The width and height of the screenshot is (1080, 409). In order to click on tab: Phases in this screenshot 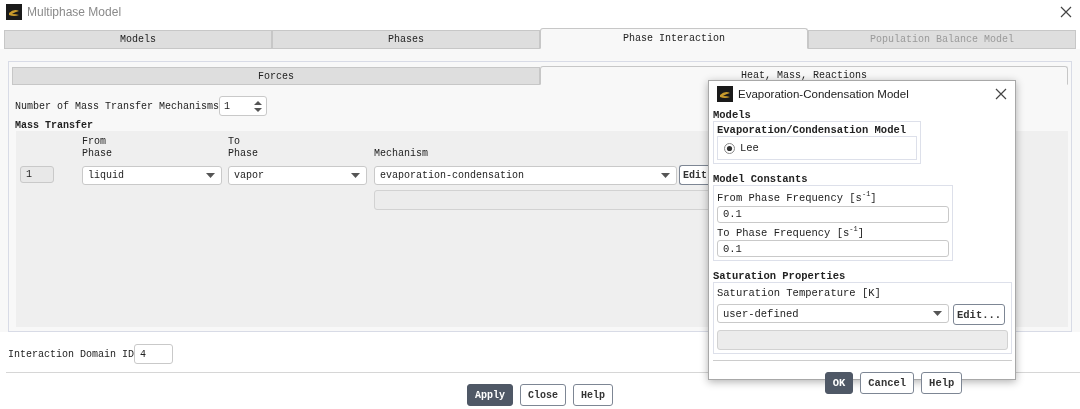, I will do `click(406, 39)`.